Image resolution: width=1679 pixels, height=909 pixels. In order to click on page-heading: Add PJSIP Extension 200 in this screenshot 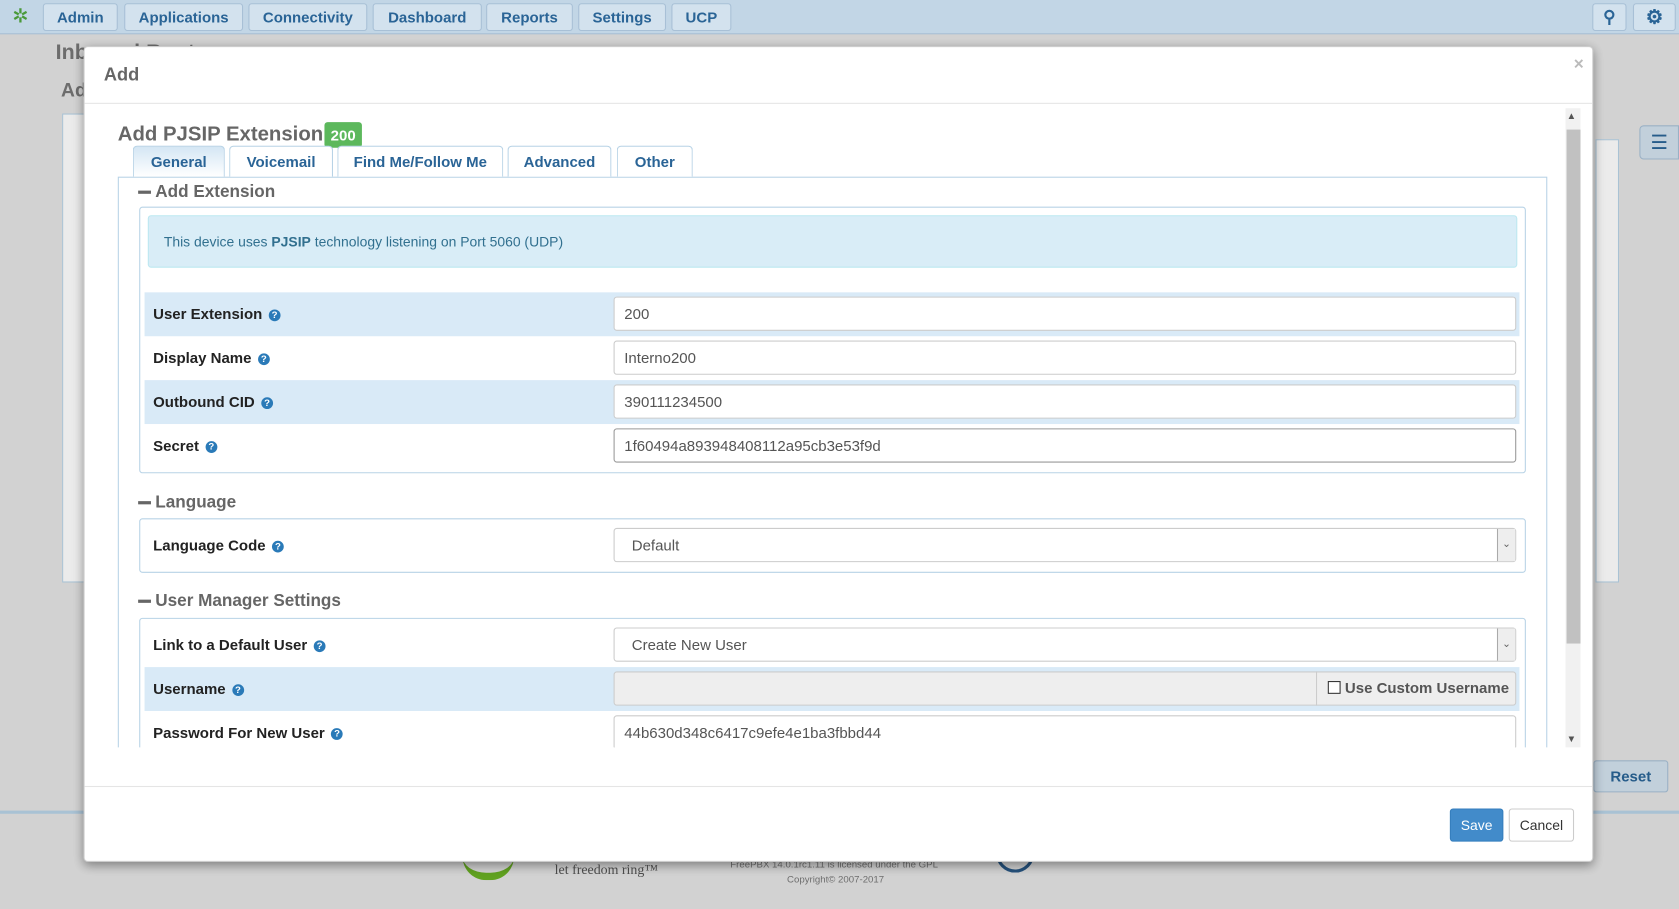, I will do `click(240, 135)`.